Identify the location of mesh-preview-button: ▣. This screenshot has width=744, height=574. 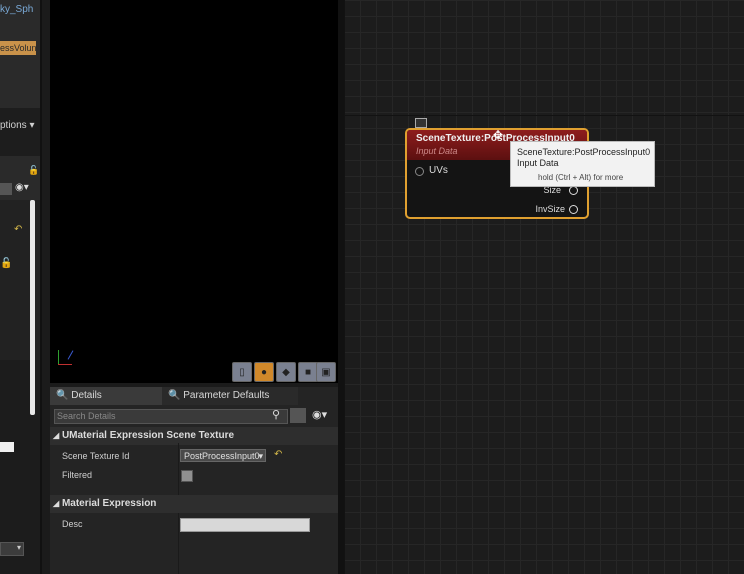
(326, 372).